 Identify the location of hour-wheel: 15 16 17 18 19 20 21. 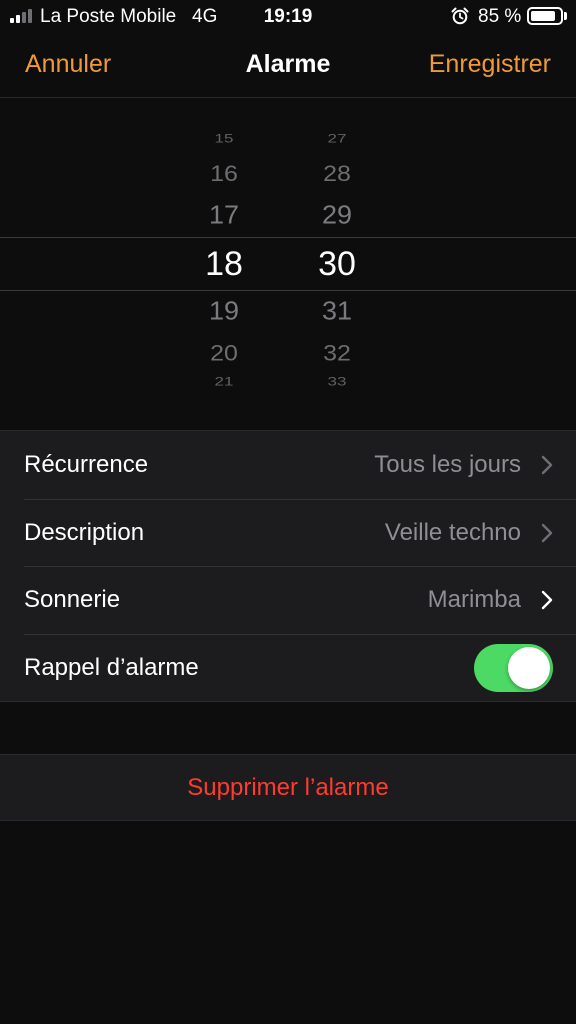
(224, 264).